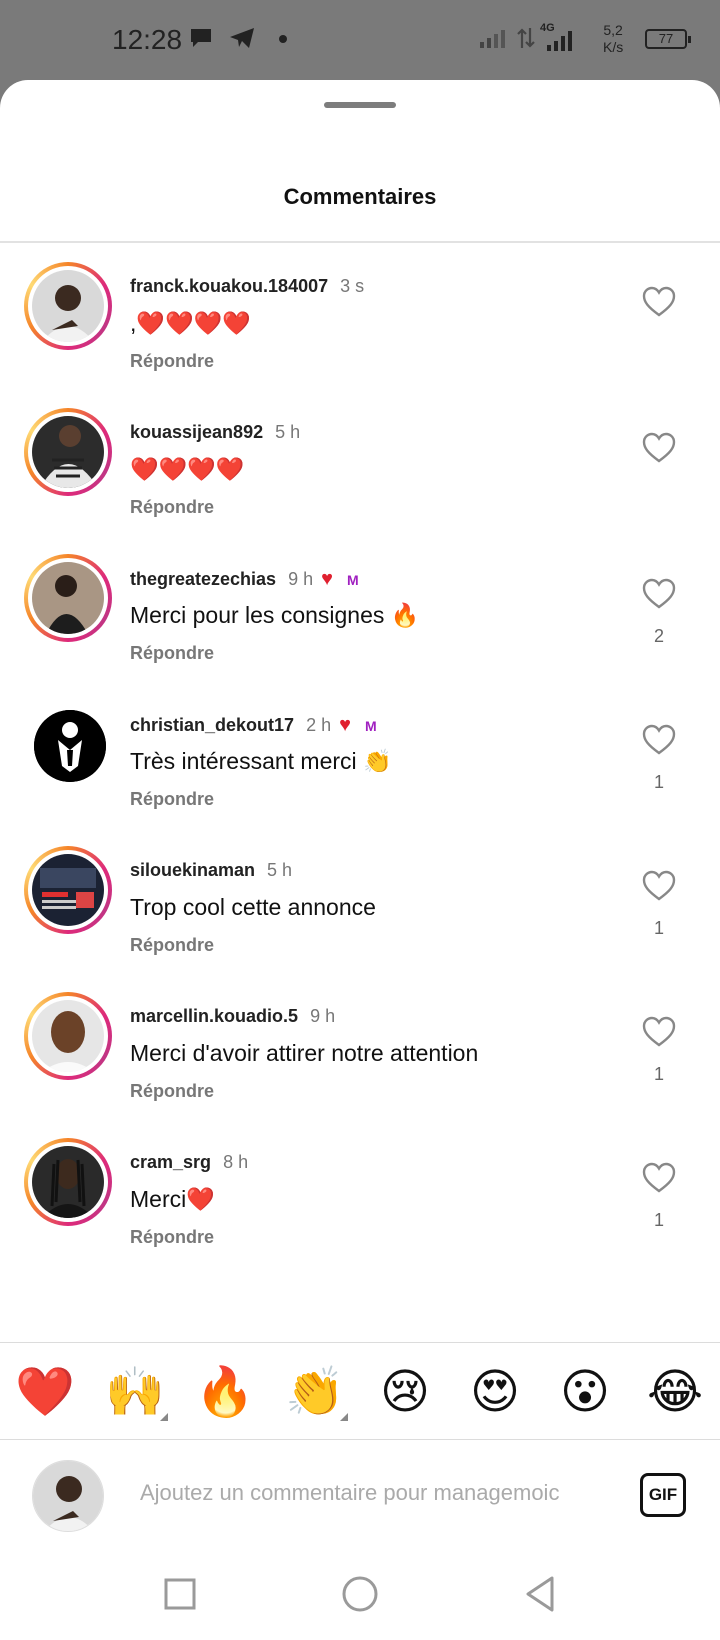  I want to click on comment-time: 8 h, so click(236, 1162).